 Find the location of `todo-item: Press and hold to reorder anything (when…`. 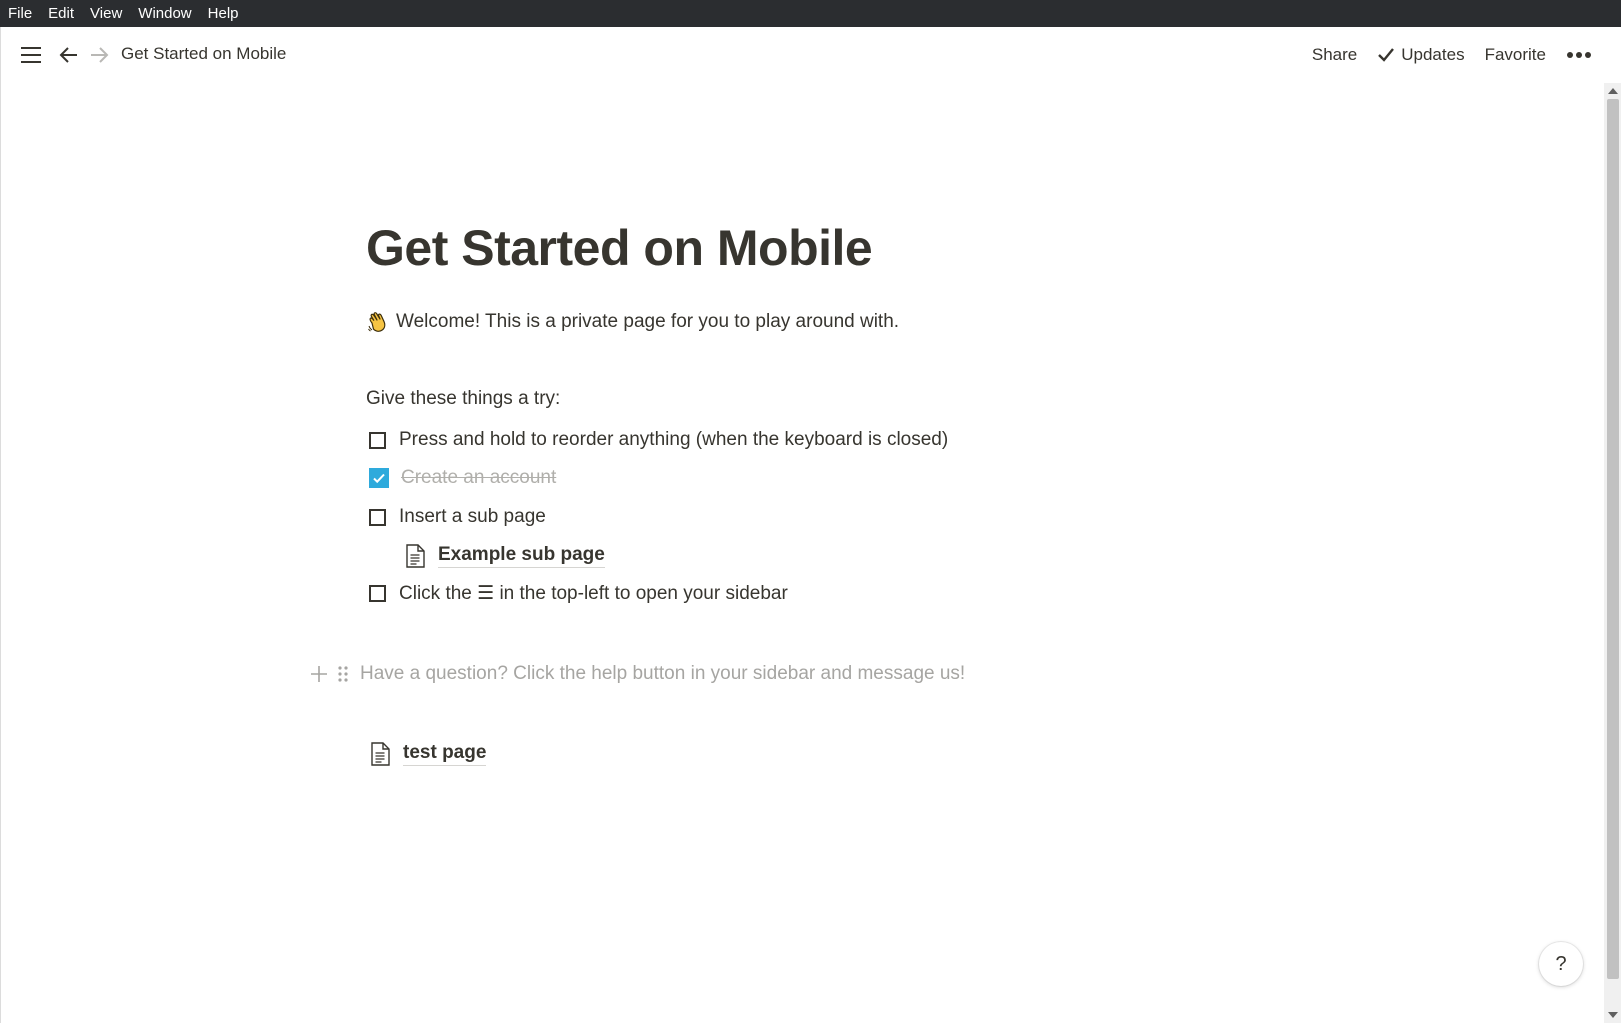

todo-item: Press and hold to reorder anything (when… is located at coordinates (658, 440).